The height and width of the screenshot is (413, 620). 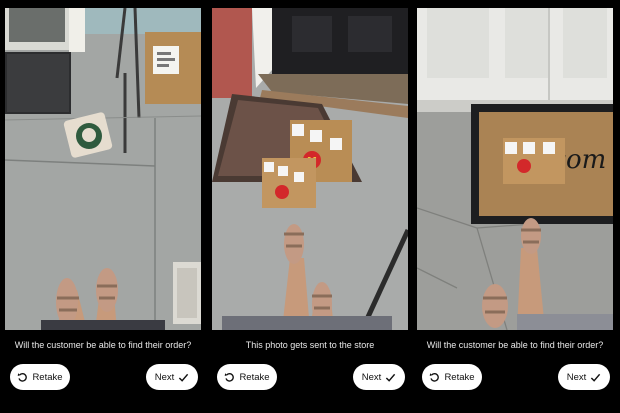 I want to click on photo-info-caption: This photo gets sent to the store, so click(x=310, y=345).